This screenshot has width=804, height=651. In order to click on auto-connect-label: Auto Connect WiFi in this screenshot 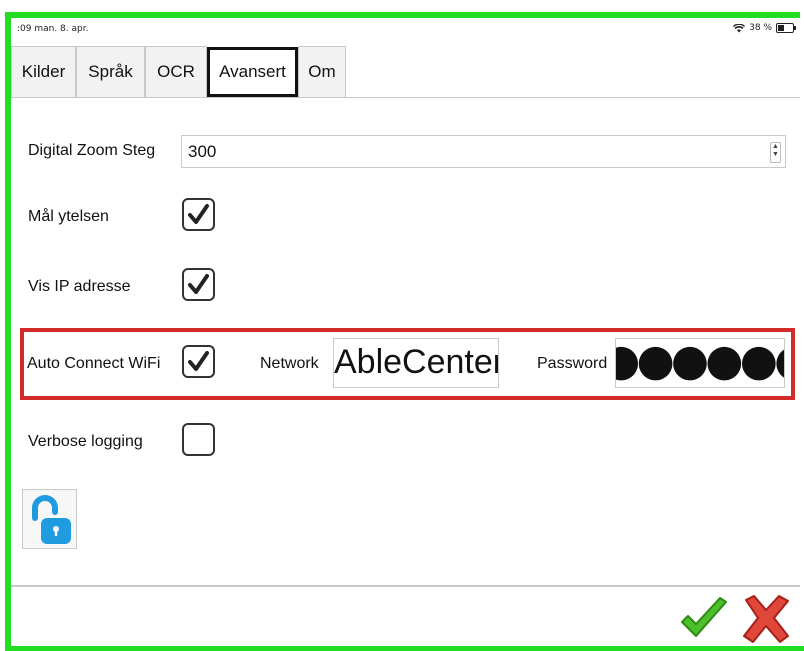, I will do `click(94, 363)`.